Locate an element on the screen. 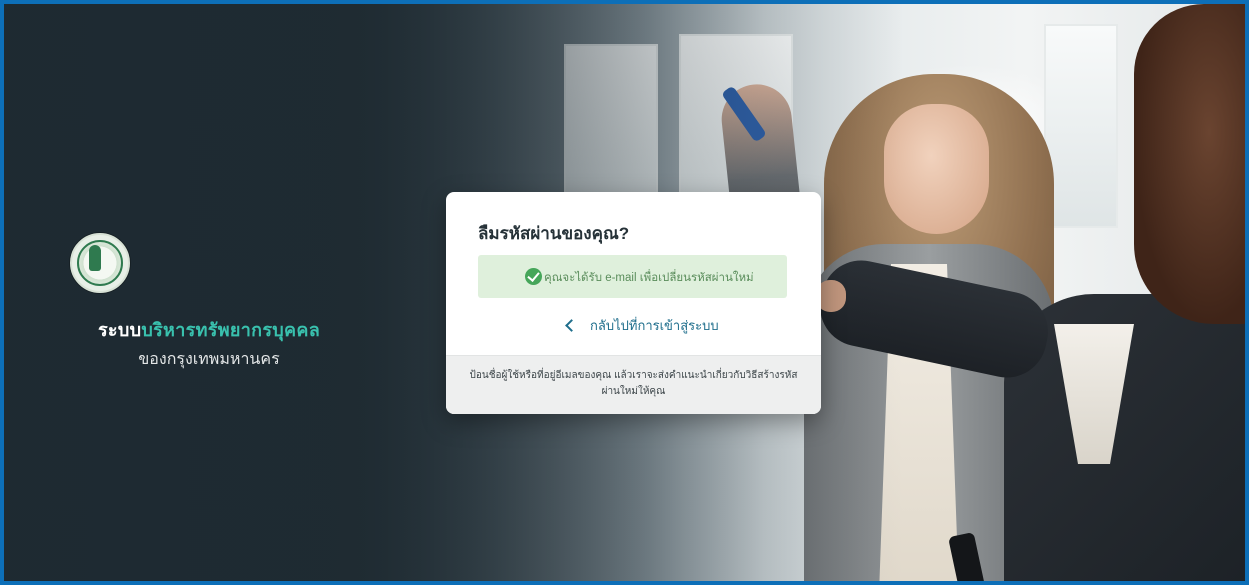  back-to-login-label: กลับไปที่การเข้าสู่ระบบ is located at coordinates (654, 325).